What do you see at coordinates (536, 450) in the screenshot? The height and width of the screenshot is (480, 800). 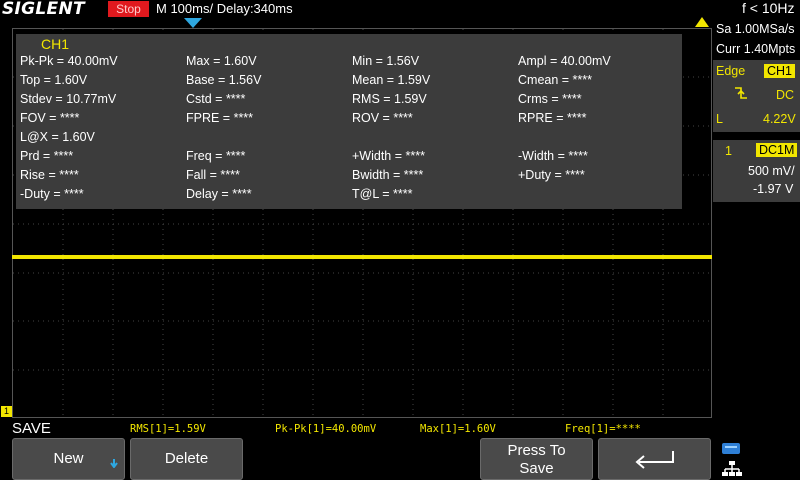 I see `press-to-save-line1: Press To` at bounding box center [536, 450].